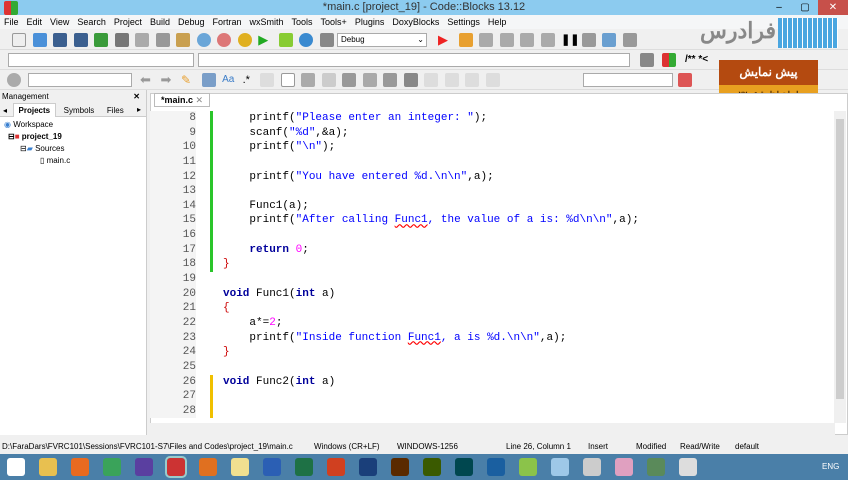 The height and width of the screenshot is (480, 848). Describe the element at coordinates (240, 467) in the screenshot. I see `taskbar-notepad-icon` at that location.